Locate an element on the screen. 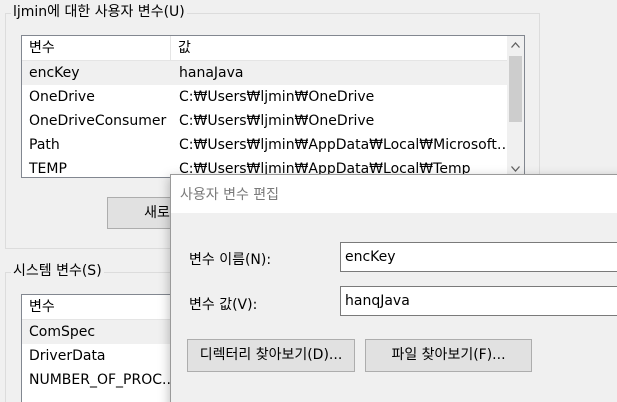 This screenshot has width=617, height=402. variable-name-field: encKey is located at coordinates (478, 257).